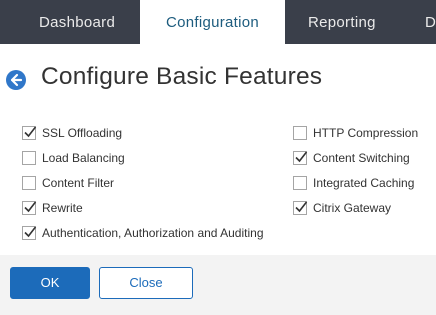 This screenshot has height=315, width=436. I want to click on checkbox-integrated-caching: Integrated Caching, so click(353, 183).